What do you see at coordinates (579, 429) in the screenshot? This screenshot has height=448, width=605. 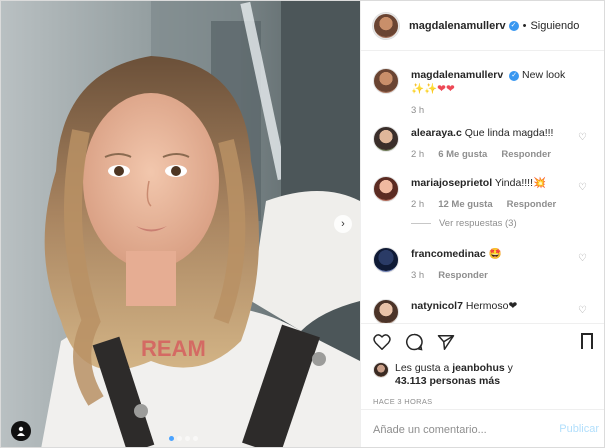 I see `publish-button: Publicar` at bounding box center [579, 429].